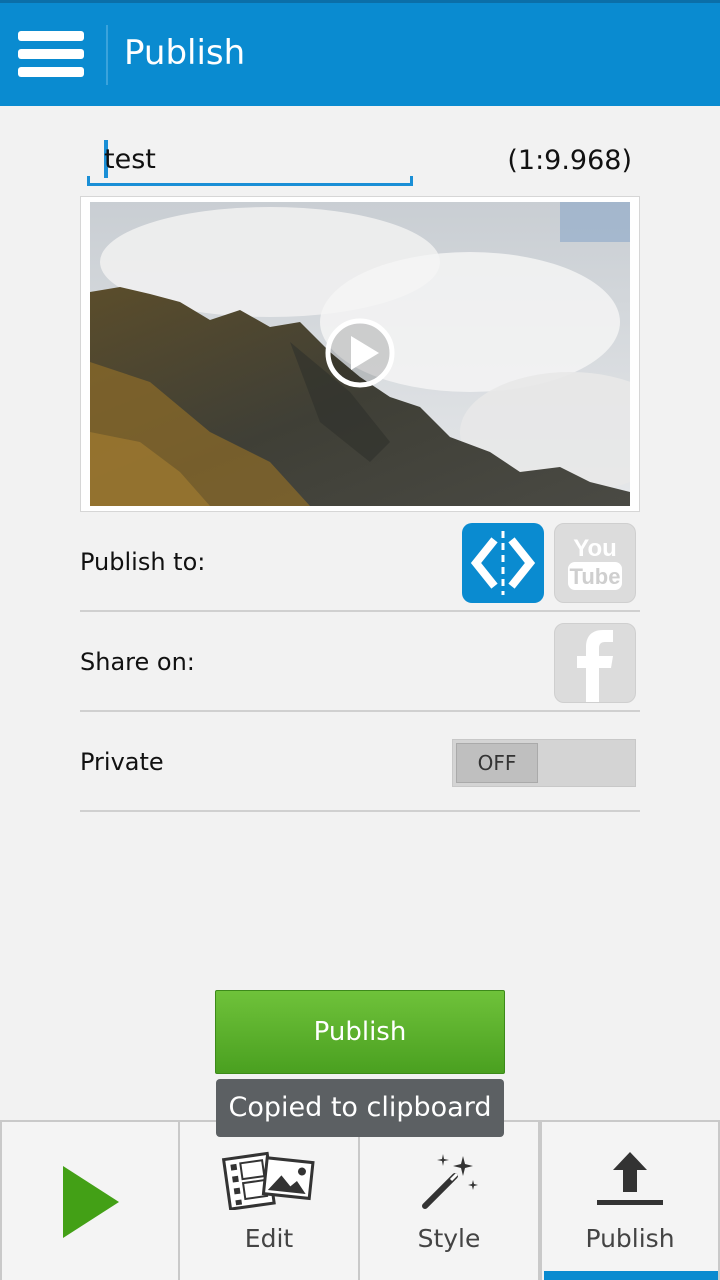  Describe the element at coordinates (595, 548) in the screenshot. I see `youtube-text-you: You` at that location.